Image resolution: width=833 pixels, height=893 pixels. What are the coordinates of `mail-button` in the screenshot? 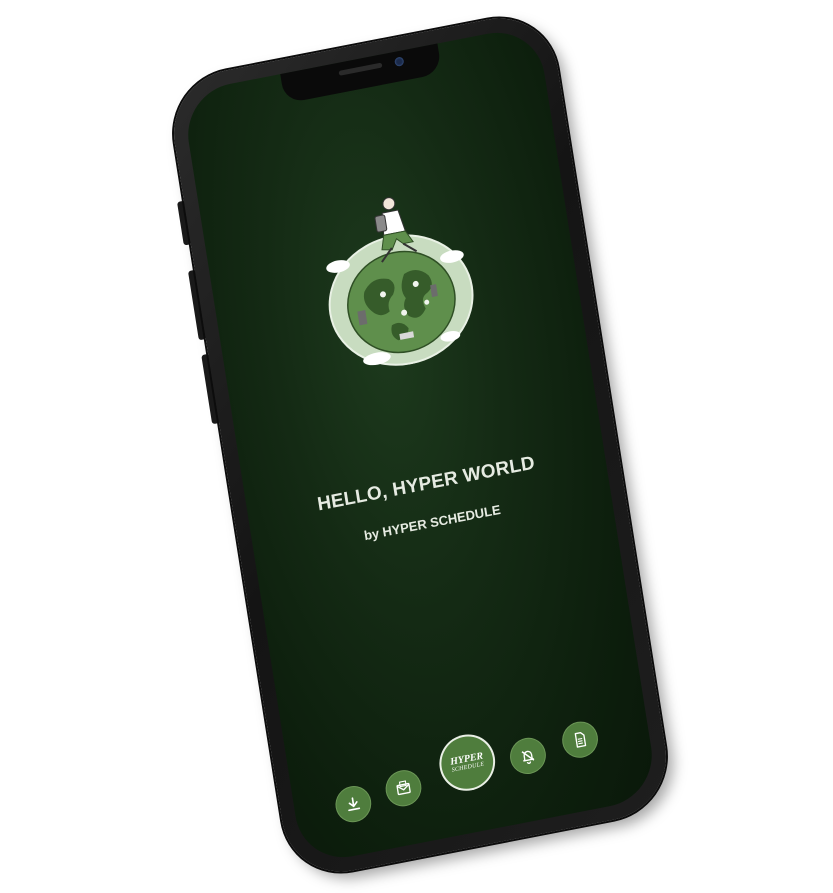 It's located at (403, 788).